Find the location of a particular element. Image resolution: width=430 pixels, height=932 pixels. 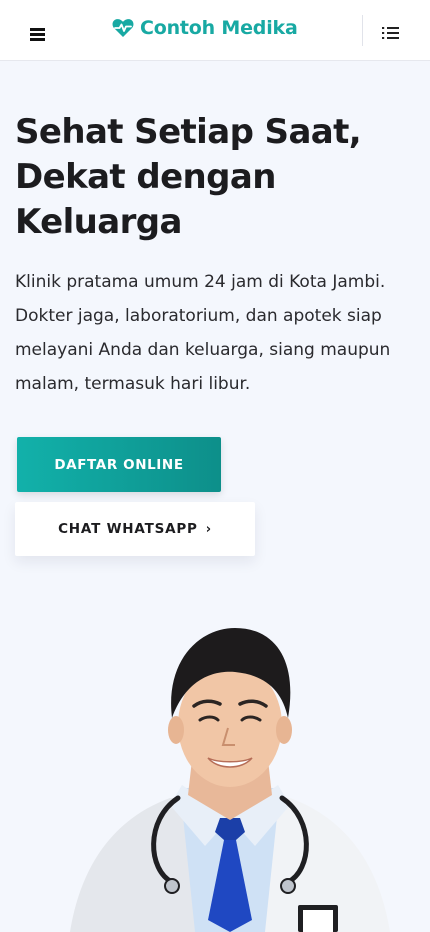

heart-pulse-icon is located at coordinates (123, 28).